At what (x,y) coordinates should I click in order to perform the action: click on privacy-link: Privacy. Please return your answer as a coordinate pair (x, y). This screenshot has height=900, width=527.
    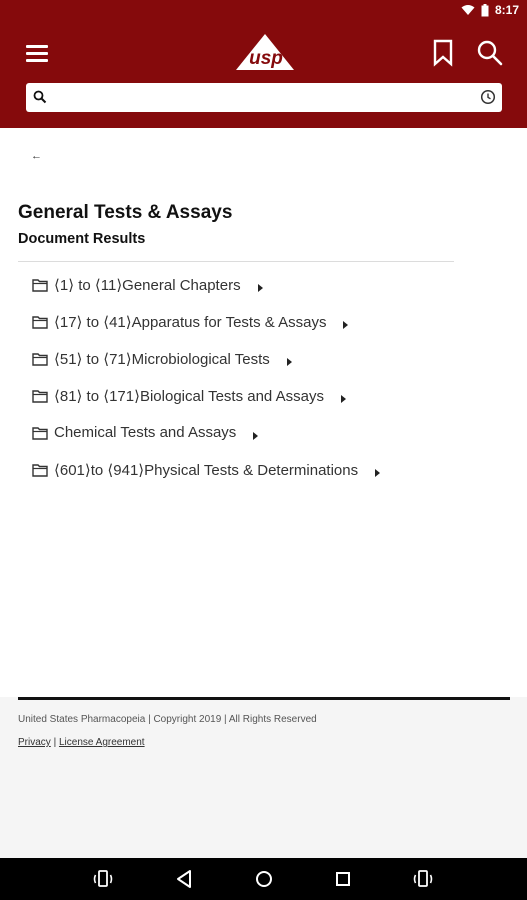
    Looking at the image, I should click on (34, 742).